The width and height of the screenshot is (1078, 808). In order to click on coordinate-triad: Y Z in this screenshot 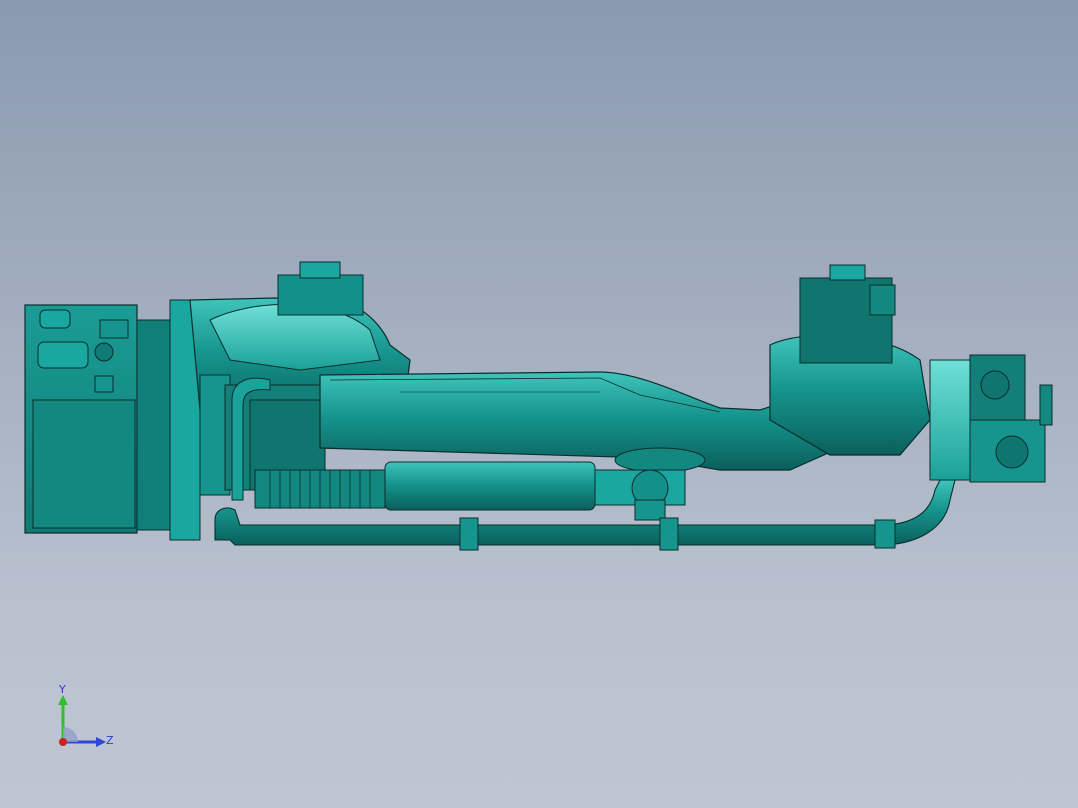, I will do `click(86, 716)`.